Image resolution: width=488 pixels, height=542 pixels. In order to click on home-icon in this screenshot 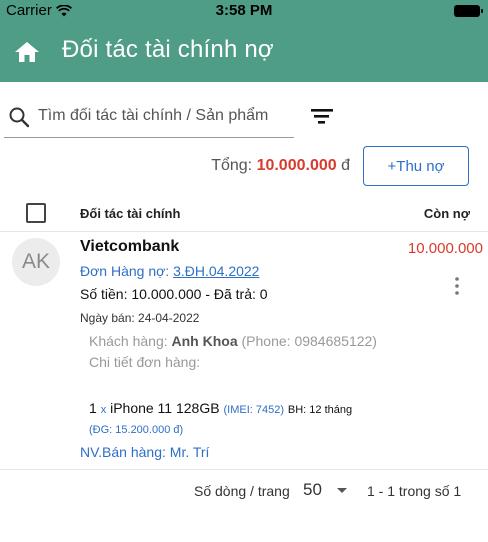, I will do `click(27, 52)`.